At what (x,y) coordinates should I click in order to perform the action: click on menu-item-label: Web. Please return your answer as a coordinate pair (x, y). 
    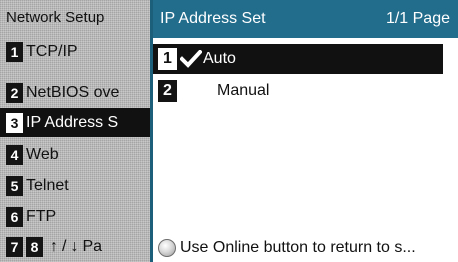
    Looking at the image, I should click on (42, 154).